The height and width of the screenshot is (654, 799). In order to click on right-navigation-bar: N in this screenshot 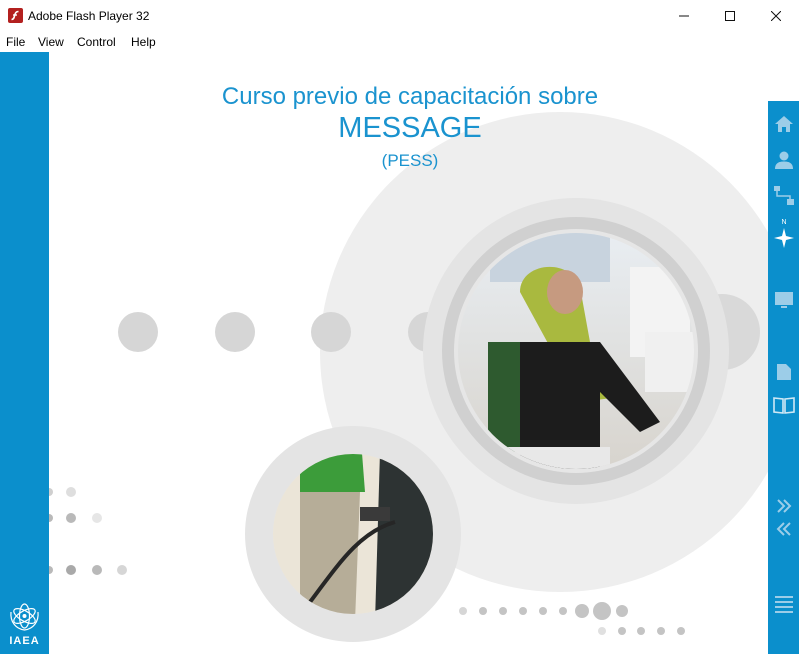, I will do `click(783, 377)`.